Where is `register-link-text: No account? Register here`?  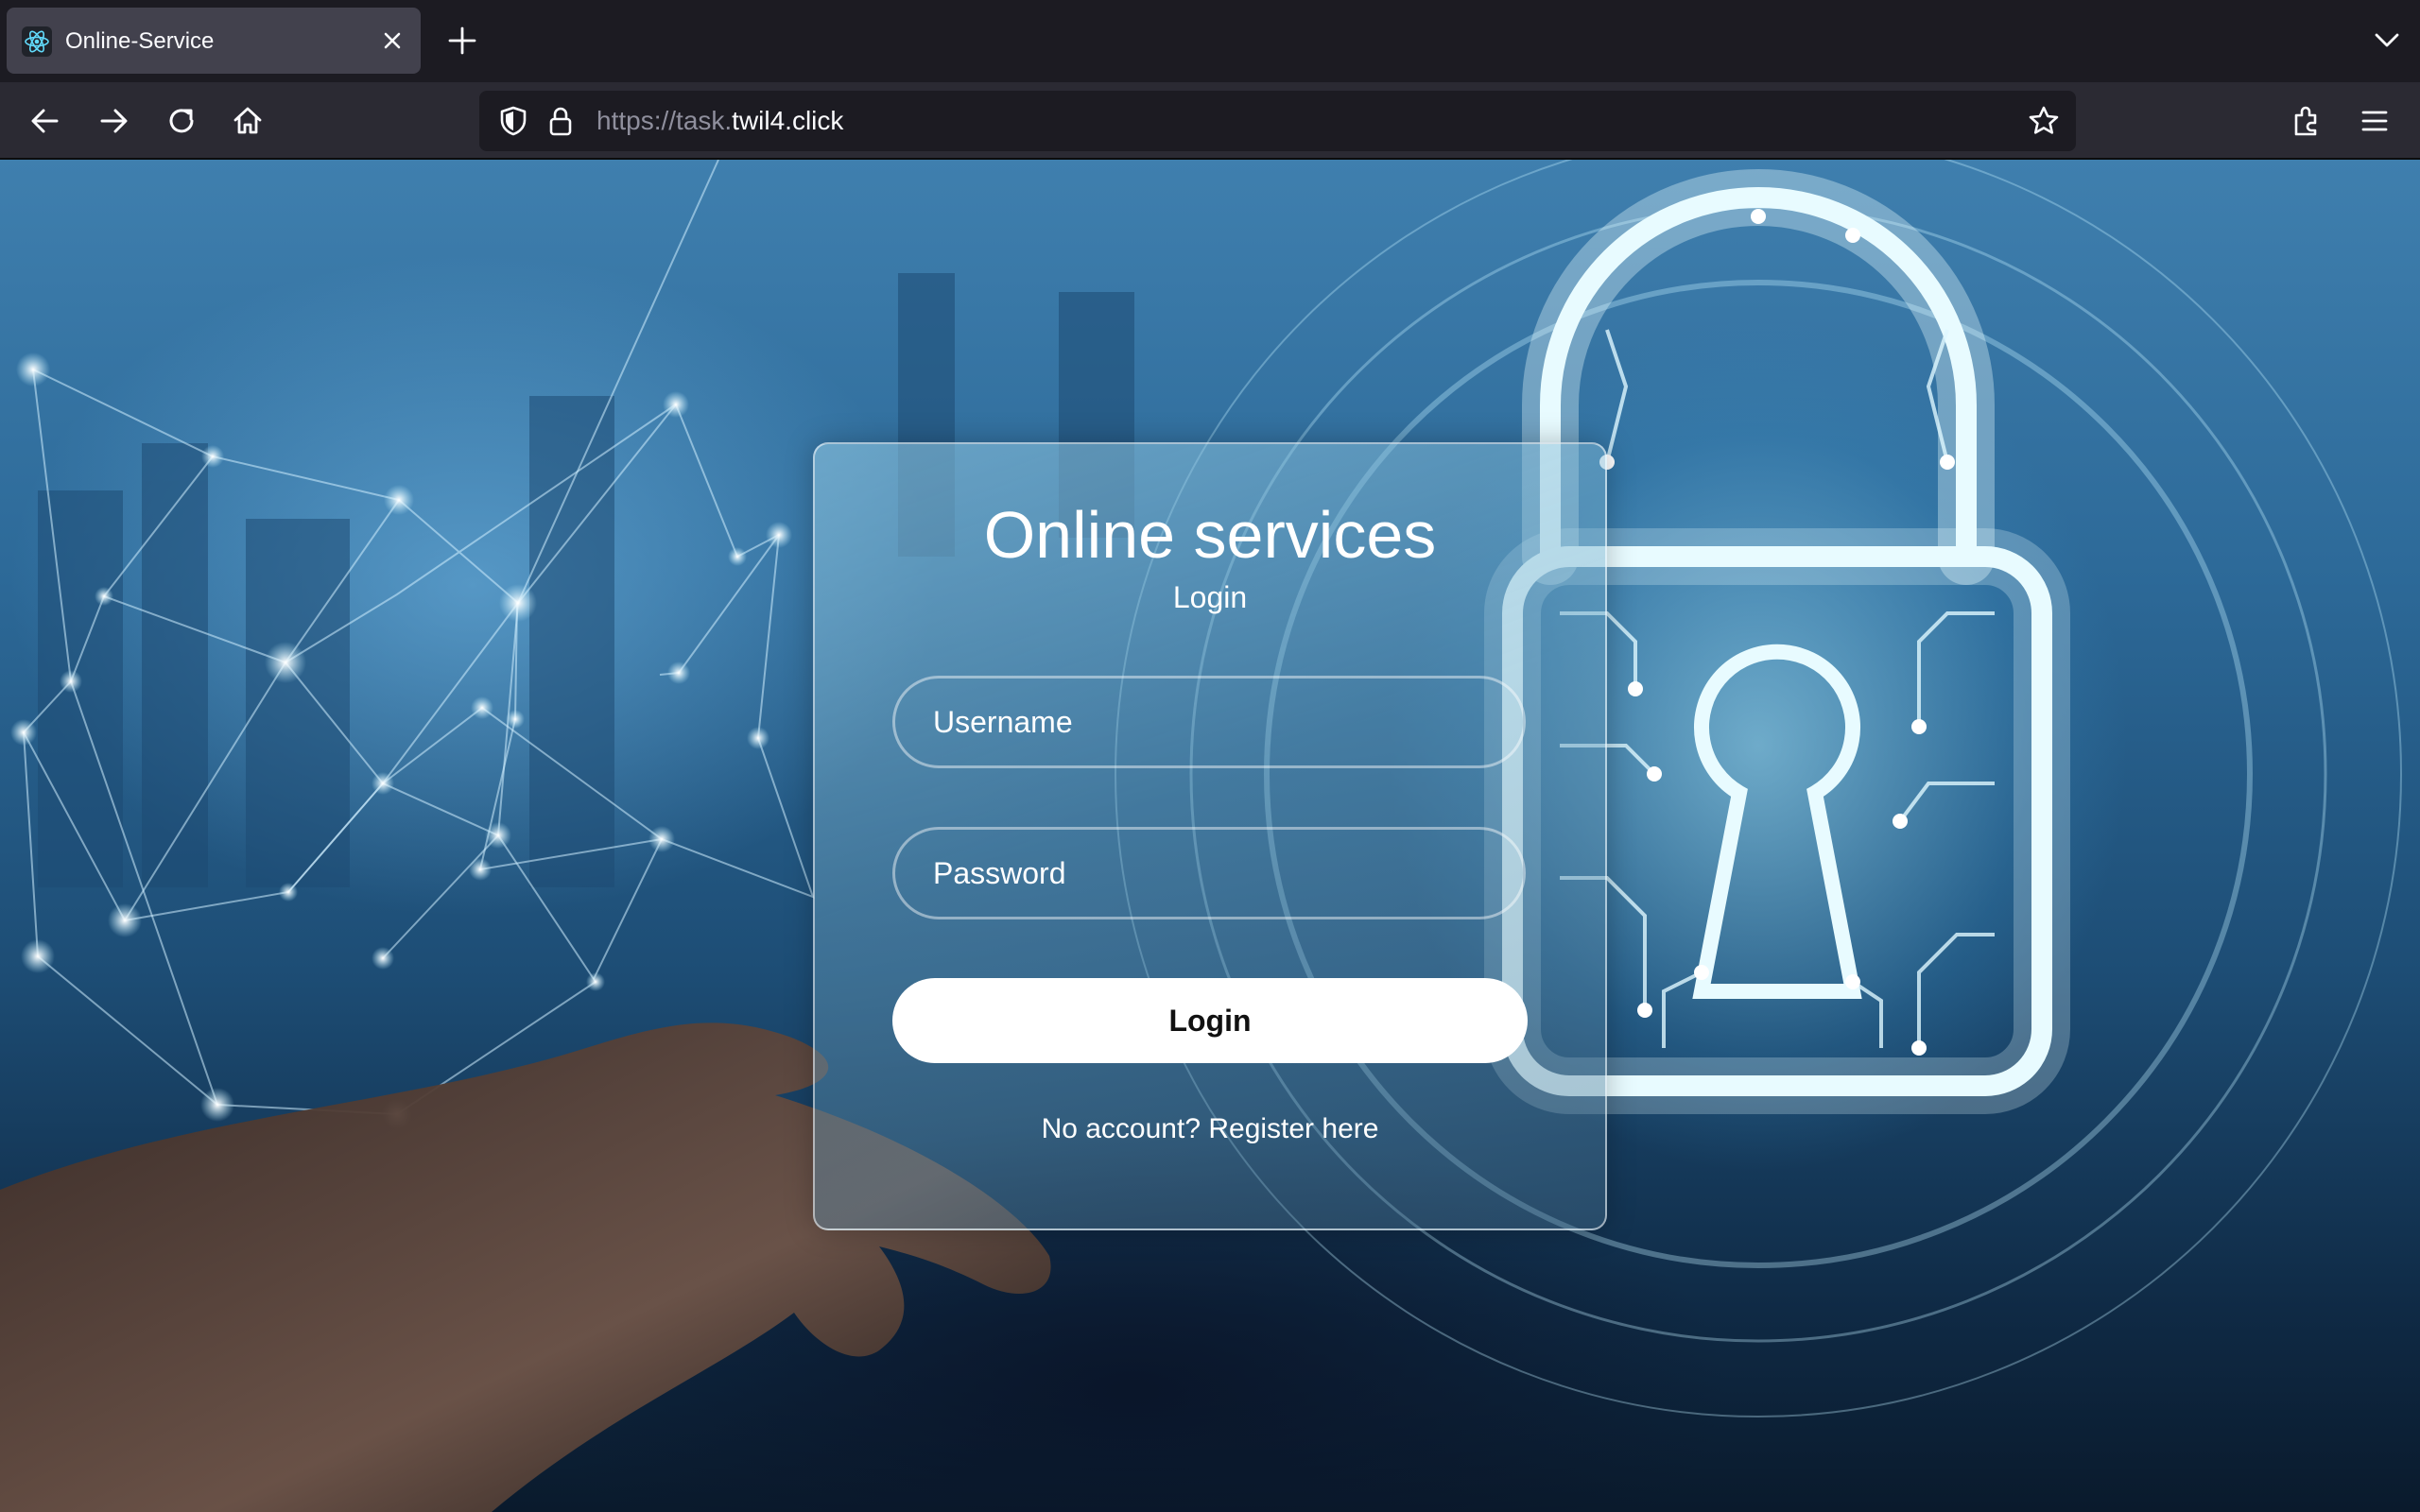
register-link-text: No account? Register here is located at coordinates (1210, 1128).